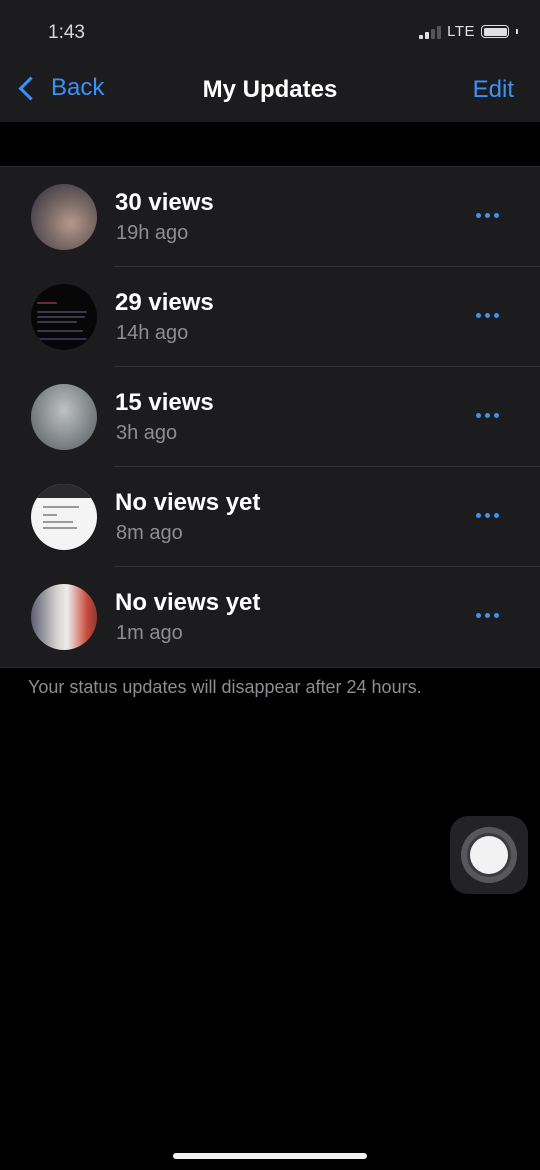  I want to click on views-count: 15 views, so click(164, 402).